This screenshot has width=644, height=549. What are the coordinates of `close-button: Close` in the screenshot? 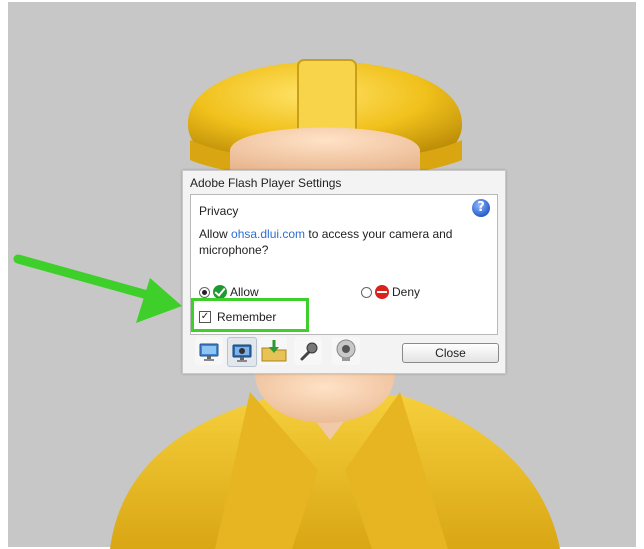 It's located at (450, 353).